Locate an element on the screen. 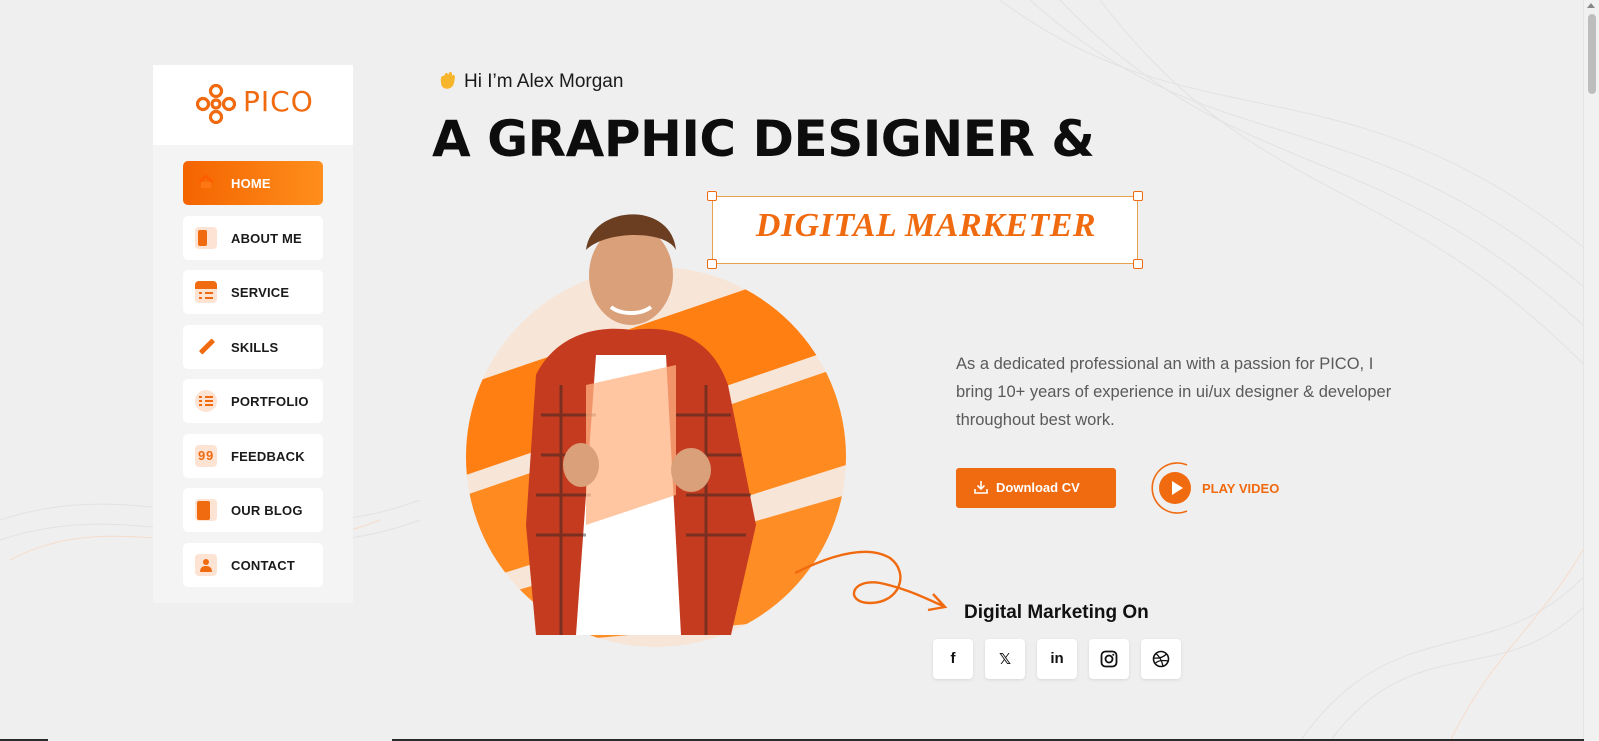 The width and height of the screenshot is (1599, 741). nav-label-service: SERVICE is located at coordinates (260, 292).